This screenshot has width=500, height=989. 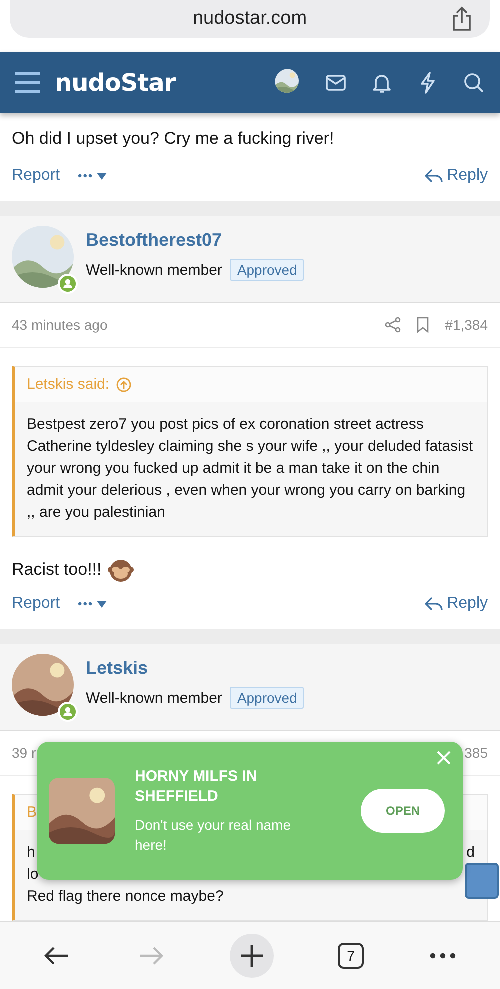 I want to click on username-link: Bestoftherest07, so click(x=195, y=240).